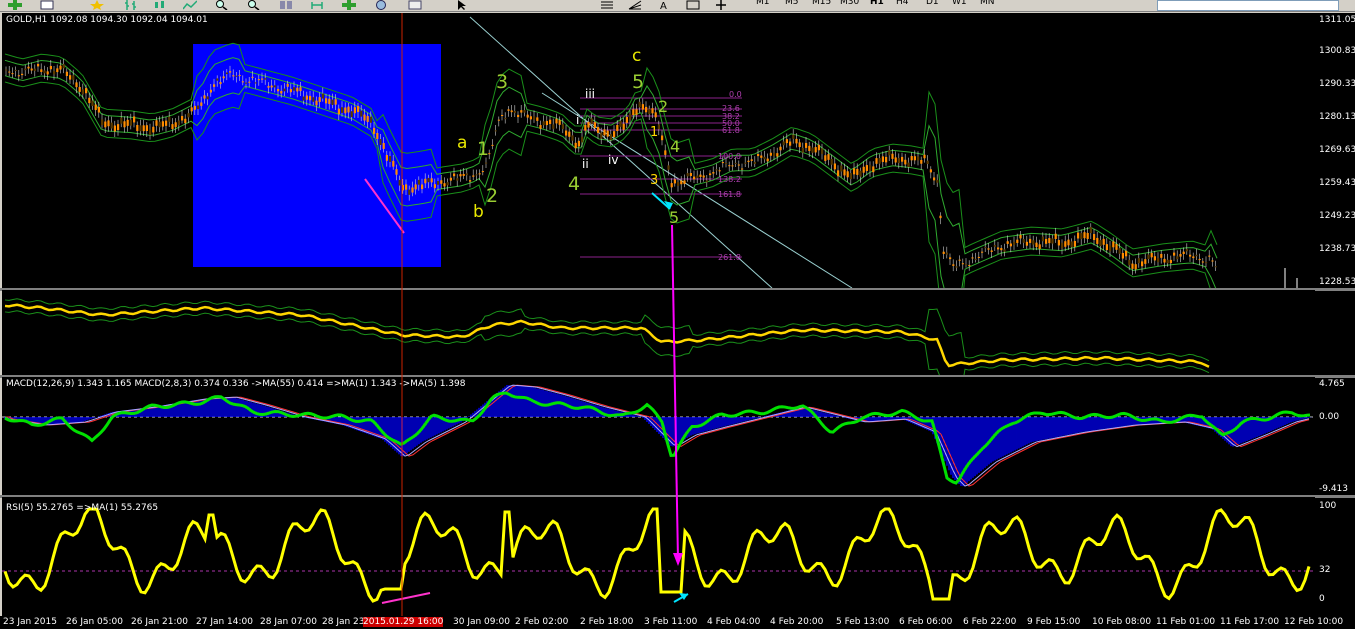 The height and width of the screenshot is (629, 1355). What do you see at coordinates (590, 94) in the screenshot?
I see `wave-label-iii: iii` at bounding box center [590, 94].